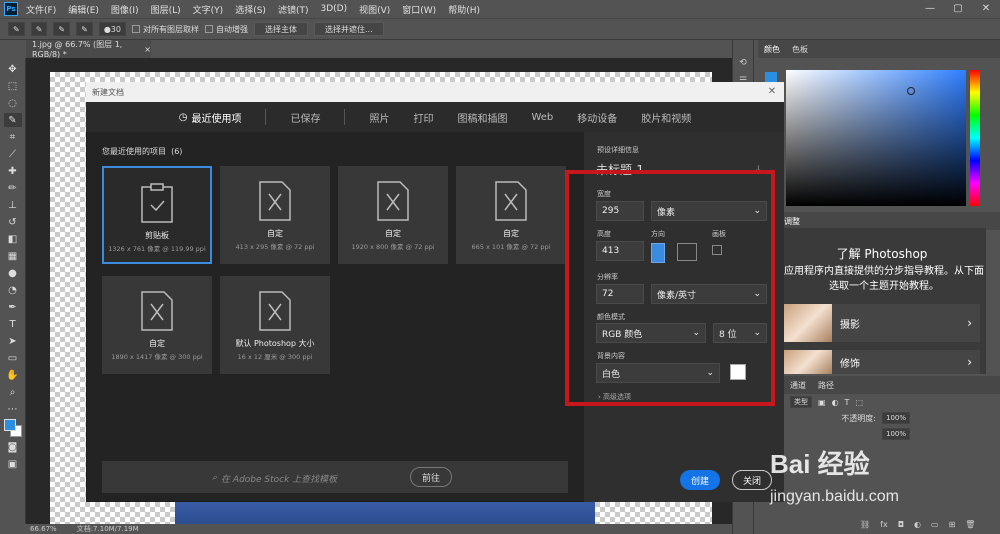 This screenshot has width=1000, height=534. What do you see at coordinates (165, 29) in the screenshot?
I see `sample-all-layers-checkbox: 对所有图层取样` at bounding box center [165, 29].